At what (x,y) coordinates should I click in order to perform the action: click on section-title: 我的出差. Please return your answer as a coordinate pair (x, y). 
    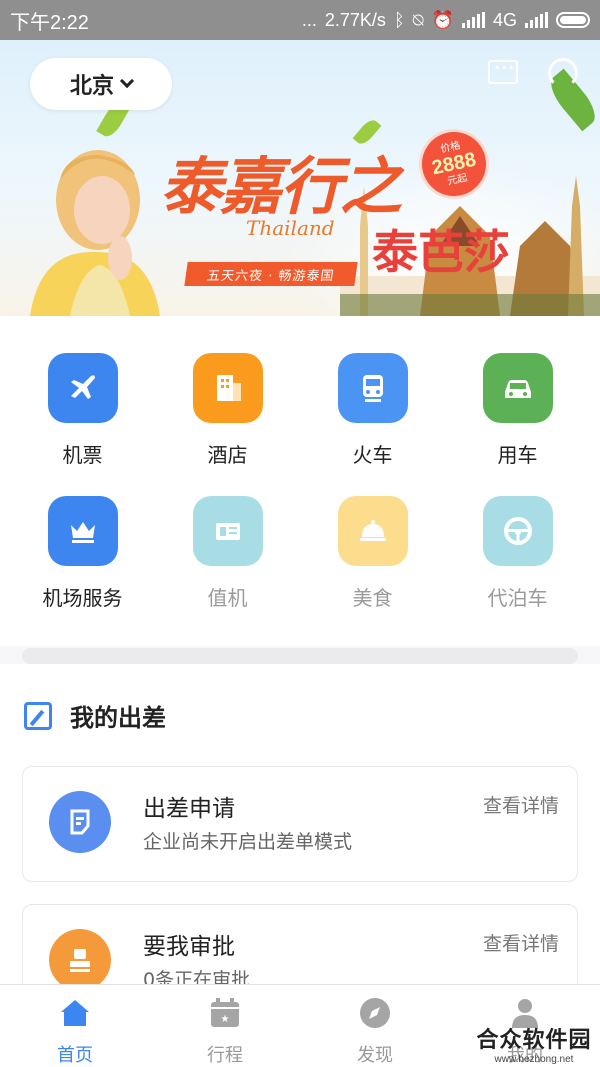
    Looking at the image, I should click on (118, 718).